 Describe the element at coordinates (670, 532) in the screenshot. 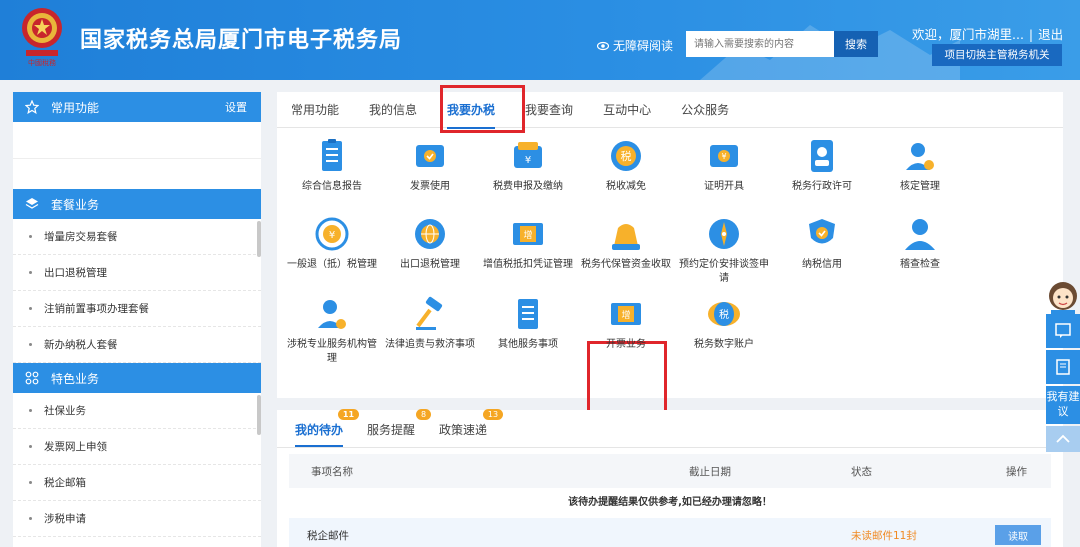

I see `table-row: 税企邮件 未读邮件11封 读取` at that location.